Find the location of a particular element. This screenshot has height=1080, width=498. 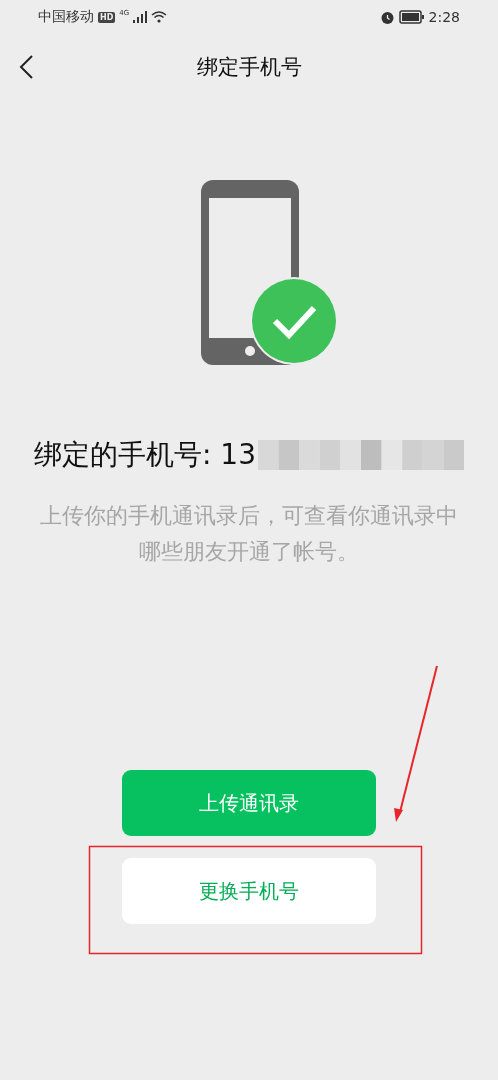

bound-number-label: 绑定的手机号: 13 is located at coordinates (145, 455).